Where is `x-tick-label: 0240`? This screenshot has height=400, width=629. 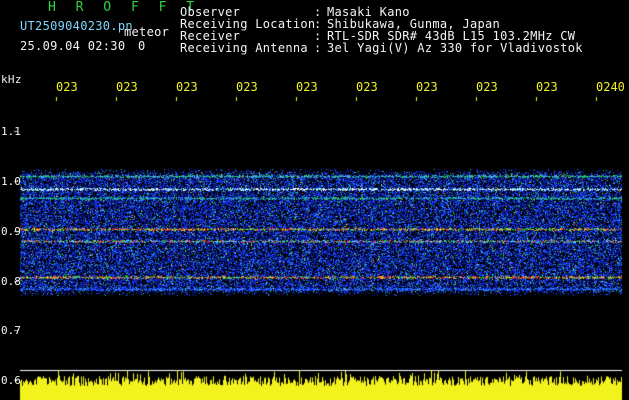
x-tick-label: 0240 is located at coordinates (610, 87).